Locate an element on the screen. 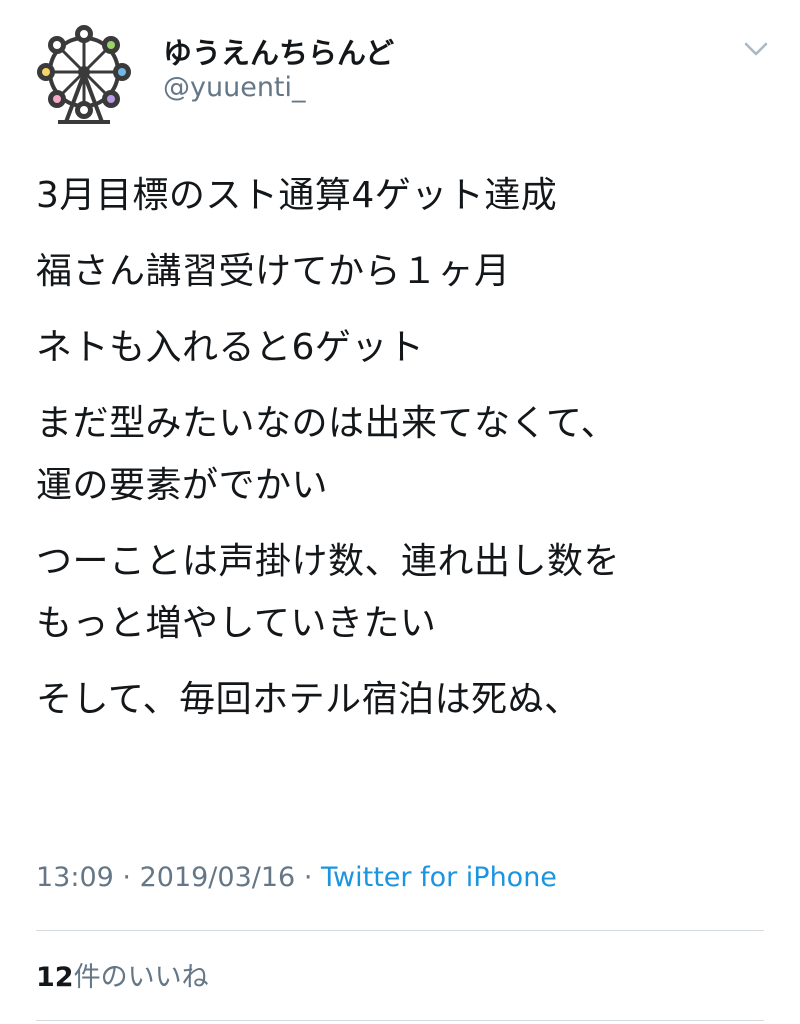 This screenshot has height=1024, width=800. ferris-wheel-icon is located at coordinates (84, 74).